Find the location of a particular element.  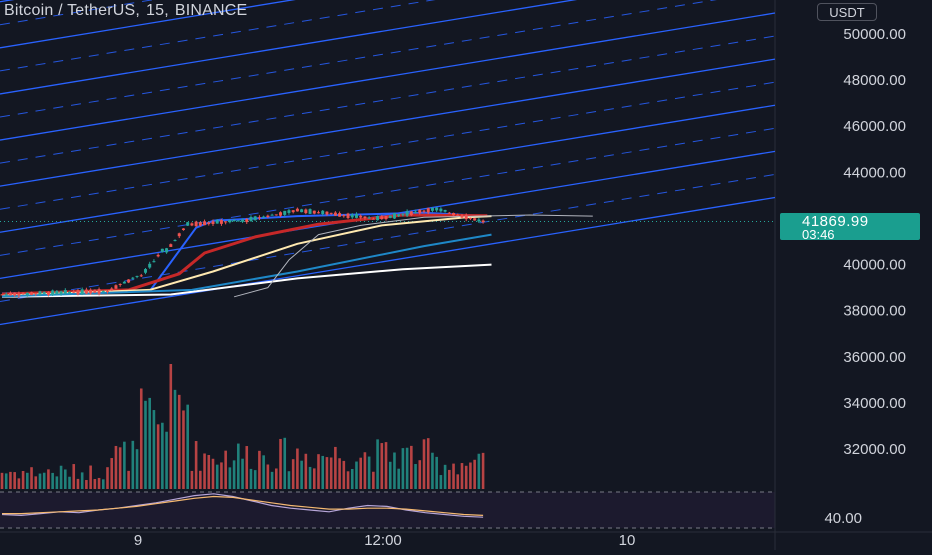

chart-title: Bitcoin / TetherUS, 15, BINANCE is located at coordinates (126, 10).